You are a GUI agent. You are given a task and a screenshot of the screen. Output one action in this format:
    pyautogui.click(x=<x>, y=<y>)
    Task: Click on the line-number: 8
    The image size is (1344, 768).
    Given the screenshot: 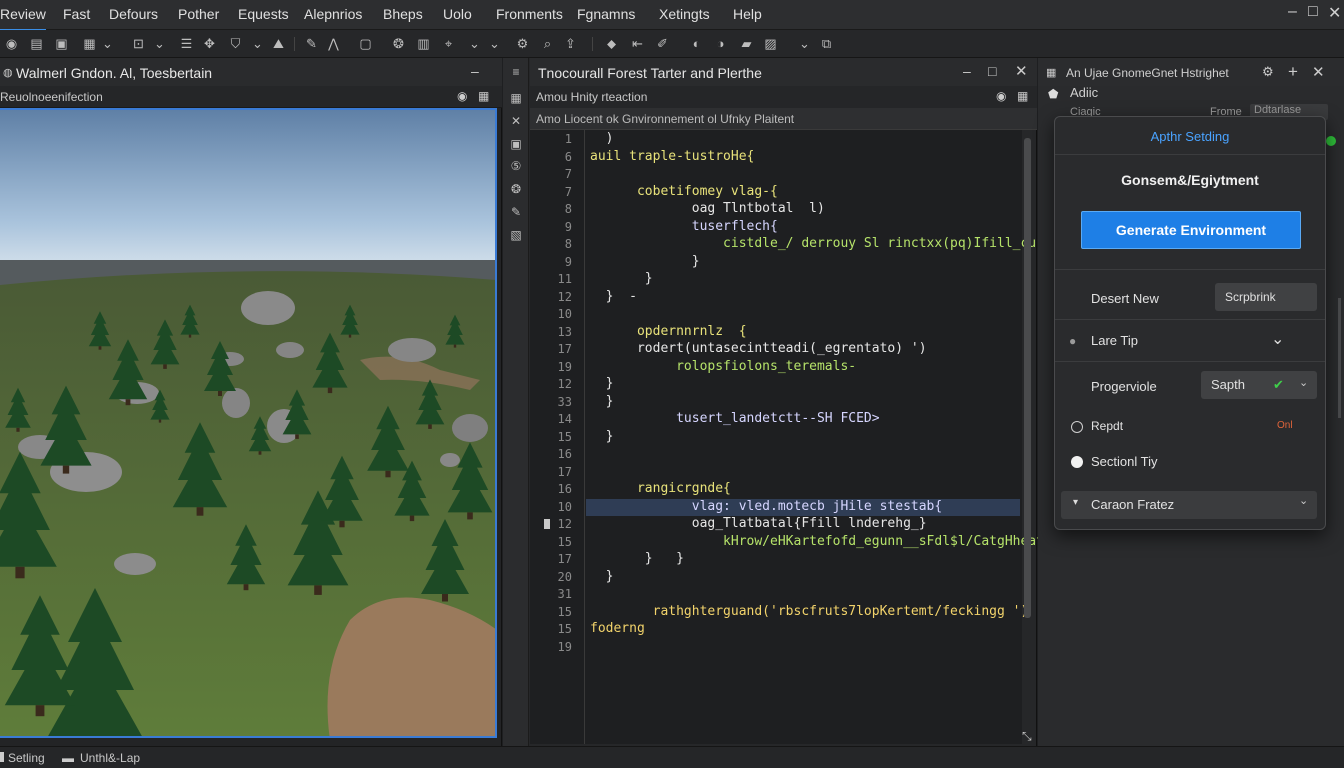 What is the action you would take?
    pyautogui.click(x=568, y=244)
    